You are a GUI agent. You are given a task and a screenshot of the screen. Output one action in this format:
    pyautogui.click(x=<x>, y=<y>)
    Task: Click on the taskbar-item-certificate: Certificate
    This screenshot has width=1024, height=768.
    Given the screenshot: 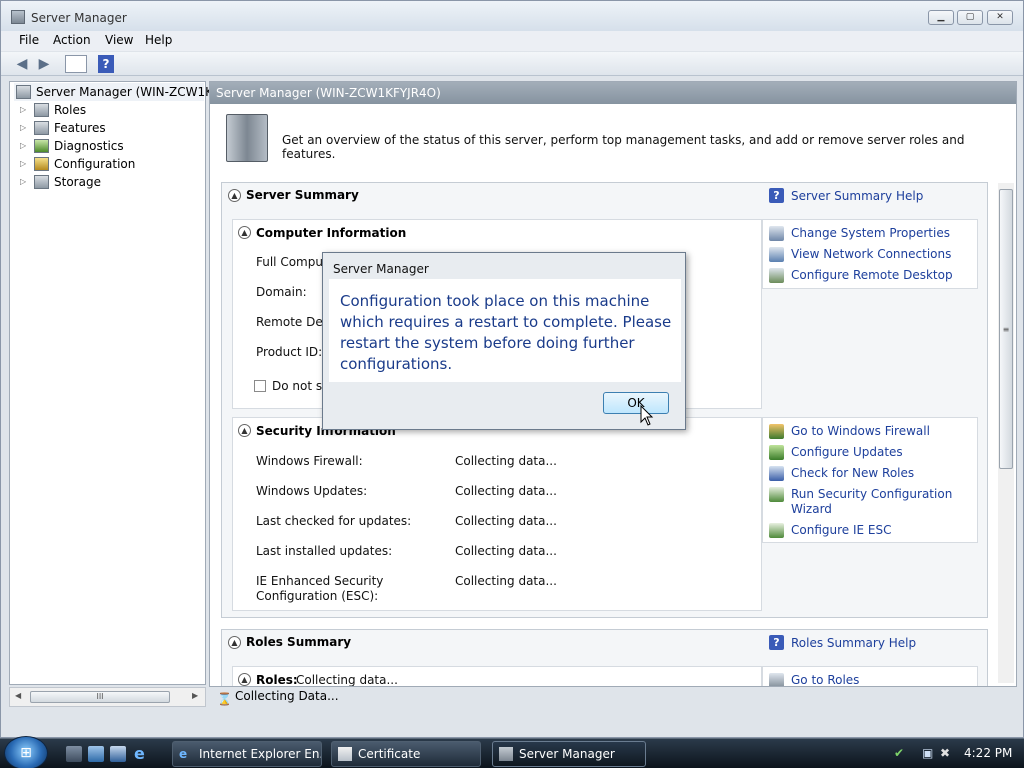 What is the action you would take?
    pyautogui.click(x=406, y=754)
    